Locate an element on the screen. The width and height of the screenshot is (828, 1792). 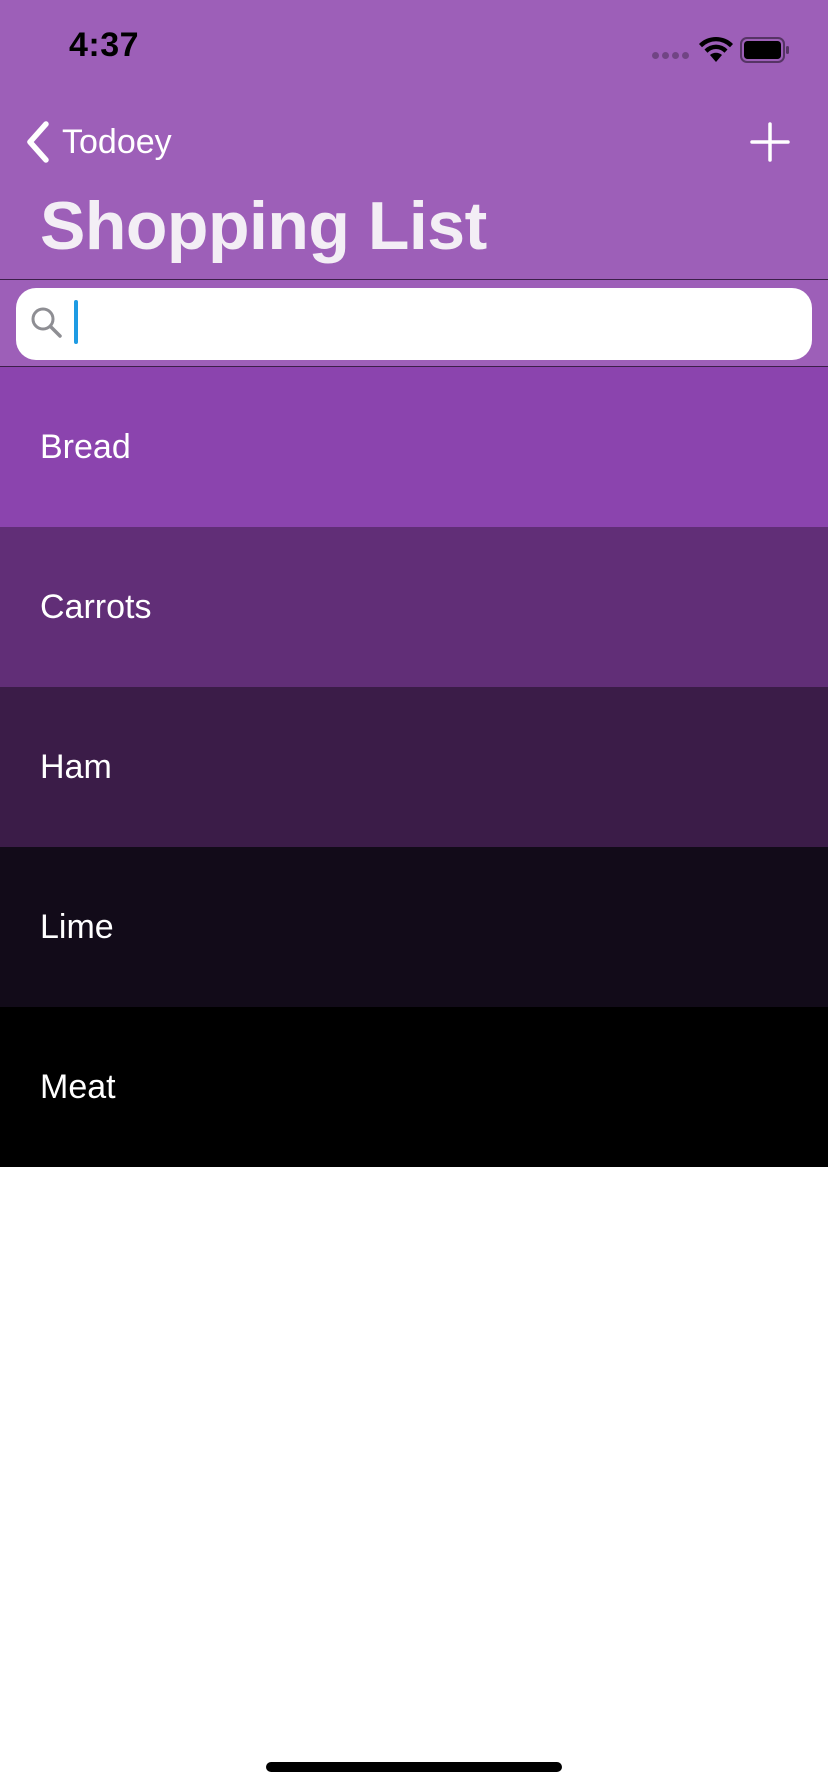
text-cursor is located at coordinates (76, 322).